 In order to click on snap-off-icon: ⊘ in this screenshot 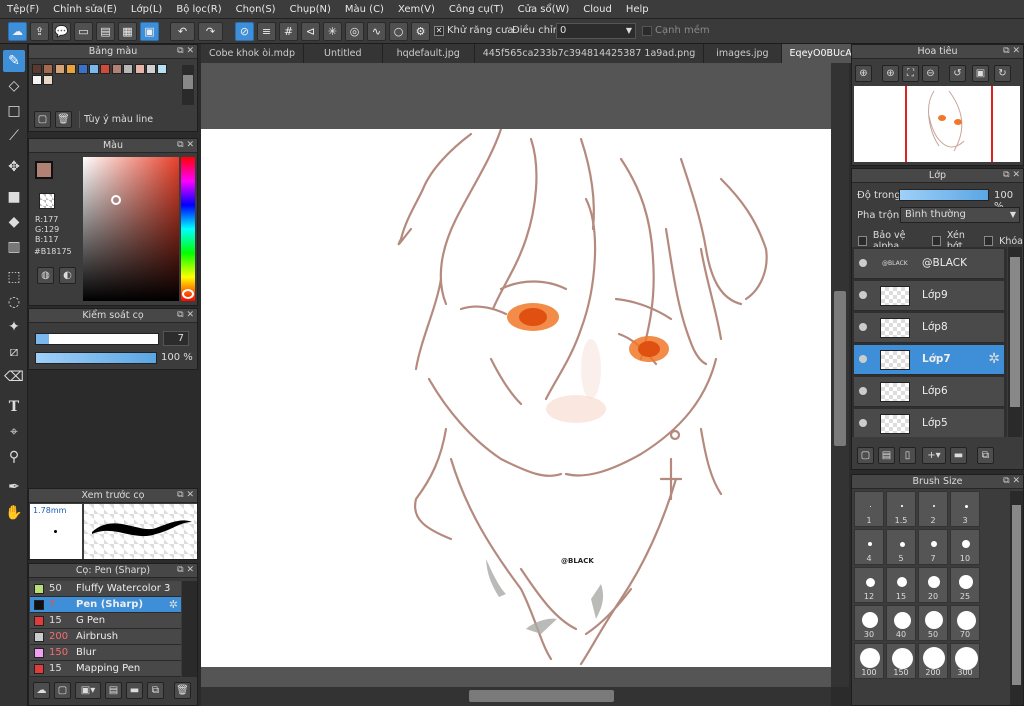, I will do `click(244, 31)`.